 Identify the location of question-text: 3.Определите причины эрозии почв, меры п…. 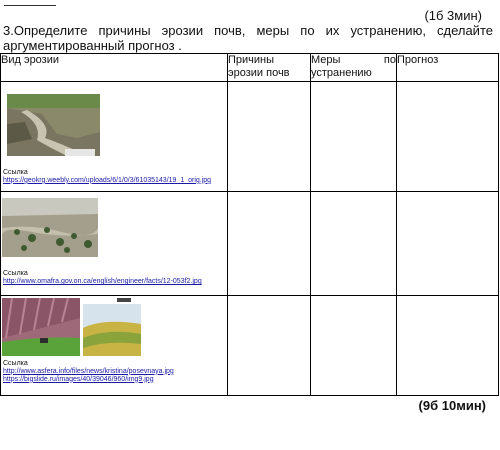
(248, 38).